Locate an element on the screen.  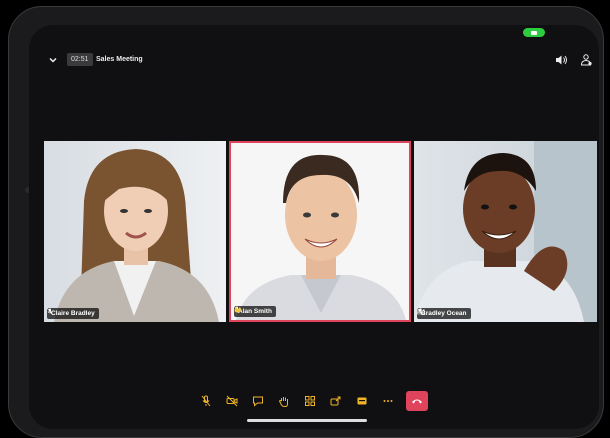
participant-name: Claire Bradley is located at coordinates (73, 313).